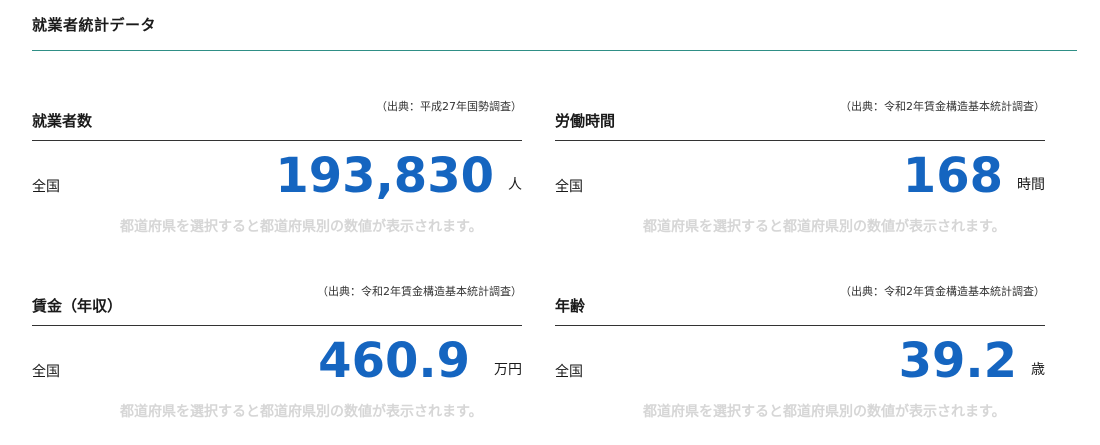 The width and height of the screenshot is (1100, 445). I want to click on value-group: 168 時間, so click(974, 176).